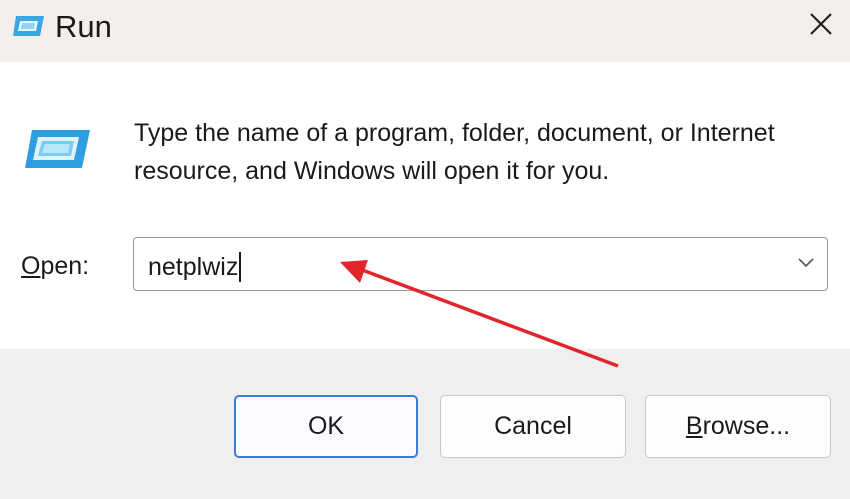 This screenshot has height=499, width=850. I want to click on open-input-value: netplwiz, so click(193, 266).